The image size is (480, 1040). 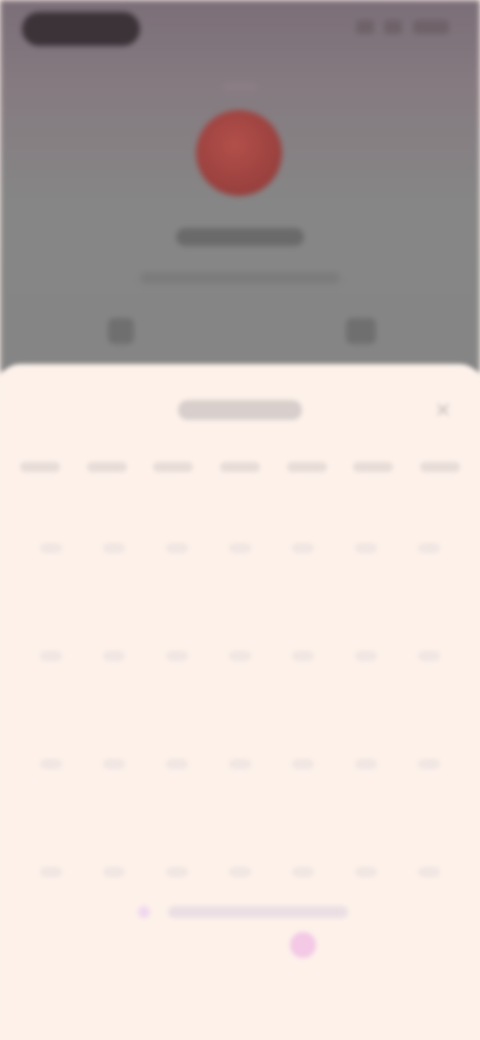 What do you see at coordinates (240, 278) in the screenshot?
I see `hero-subtitle-placeholder` at bounding box center [240, 278].